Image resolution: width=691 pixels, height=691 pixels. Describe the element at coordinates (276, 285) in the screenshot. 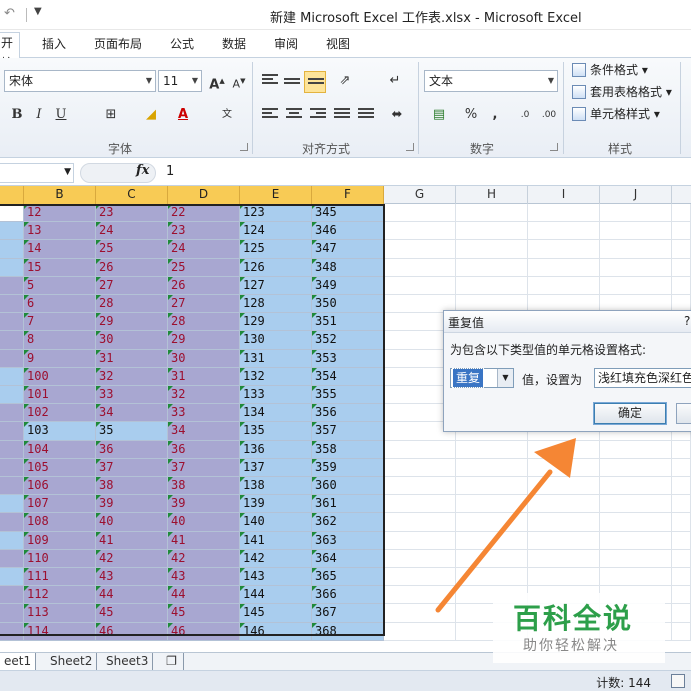

I see `cell: 127` at that location.